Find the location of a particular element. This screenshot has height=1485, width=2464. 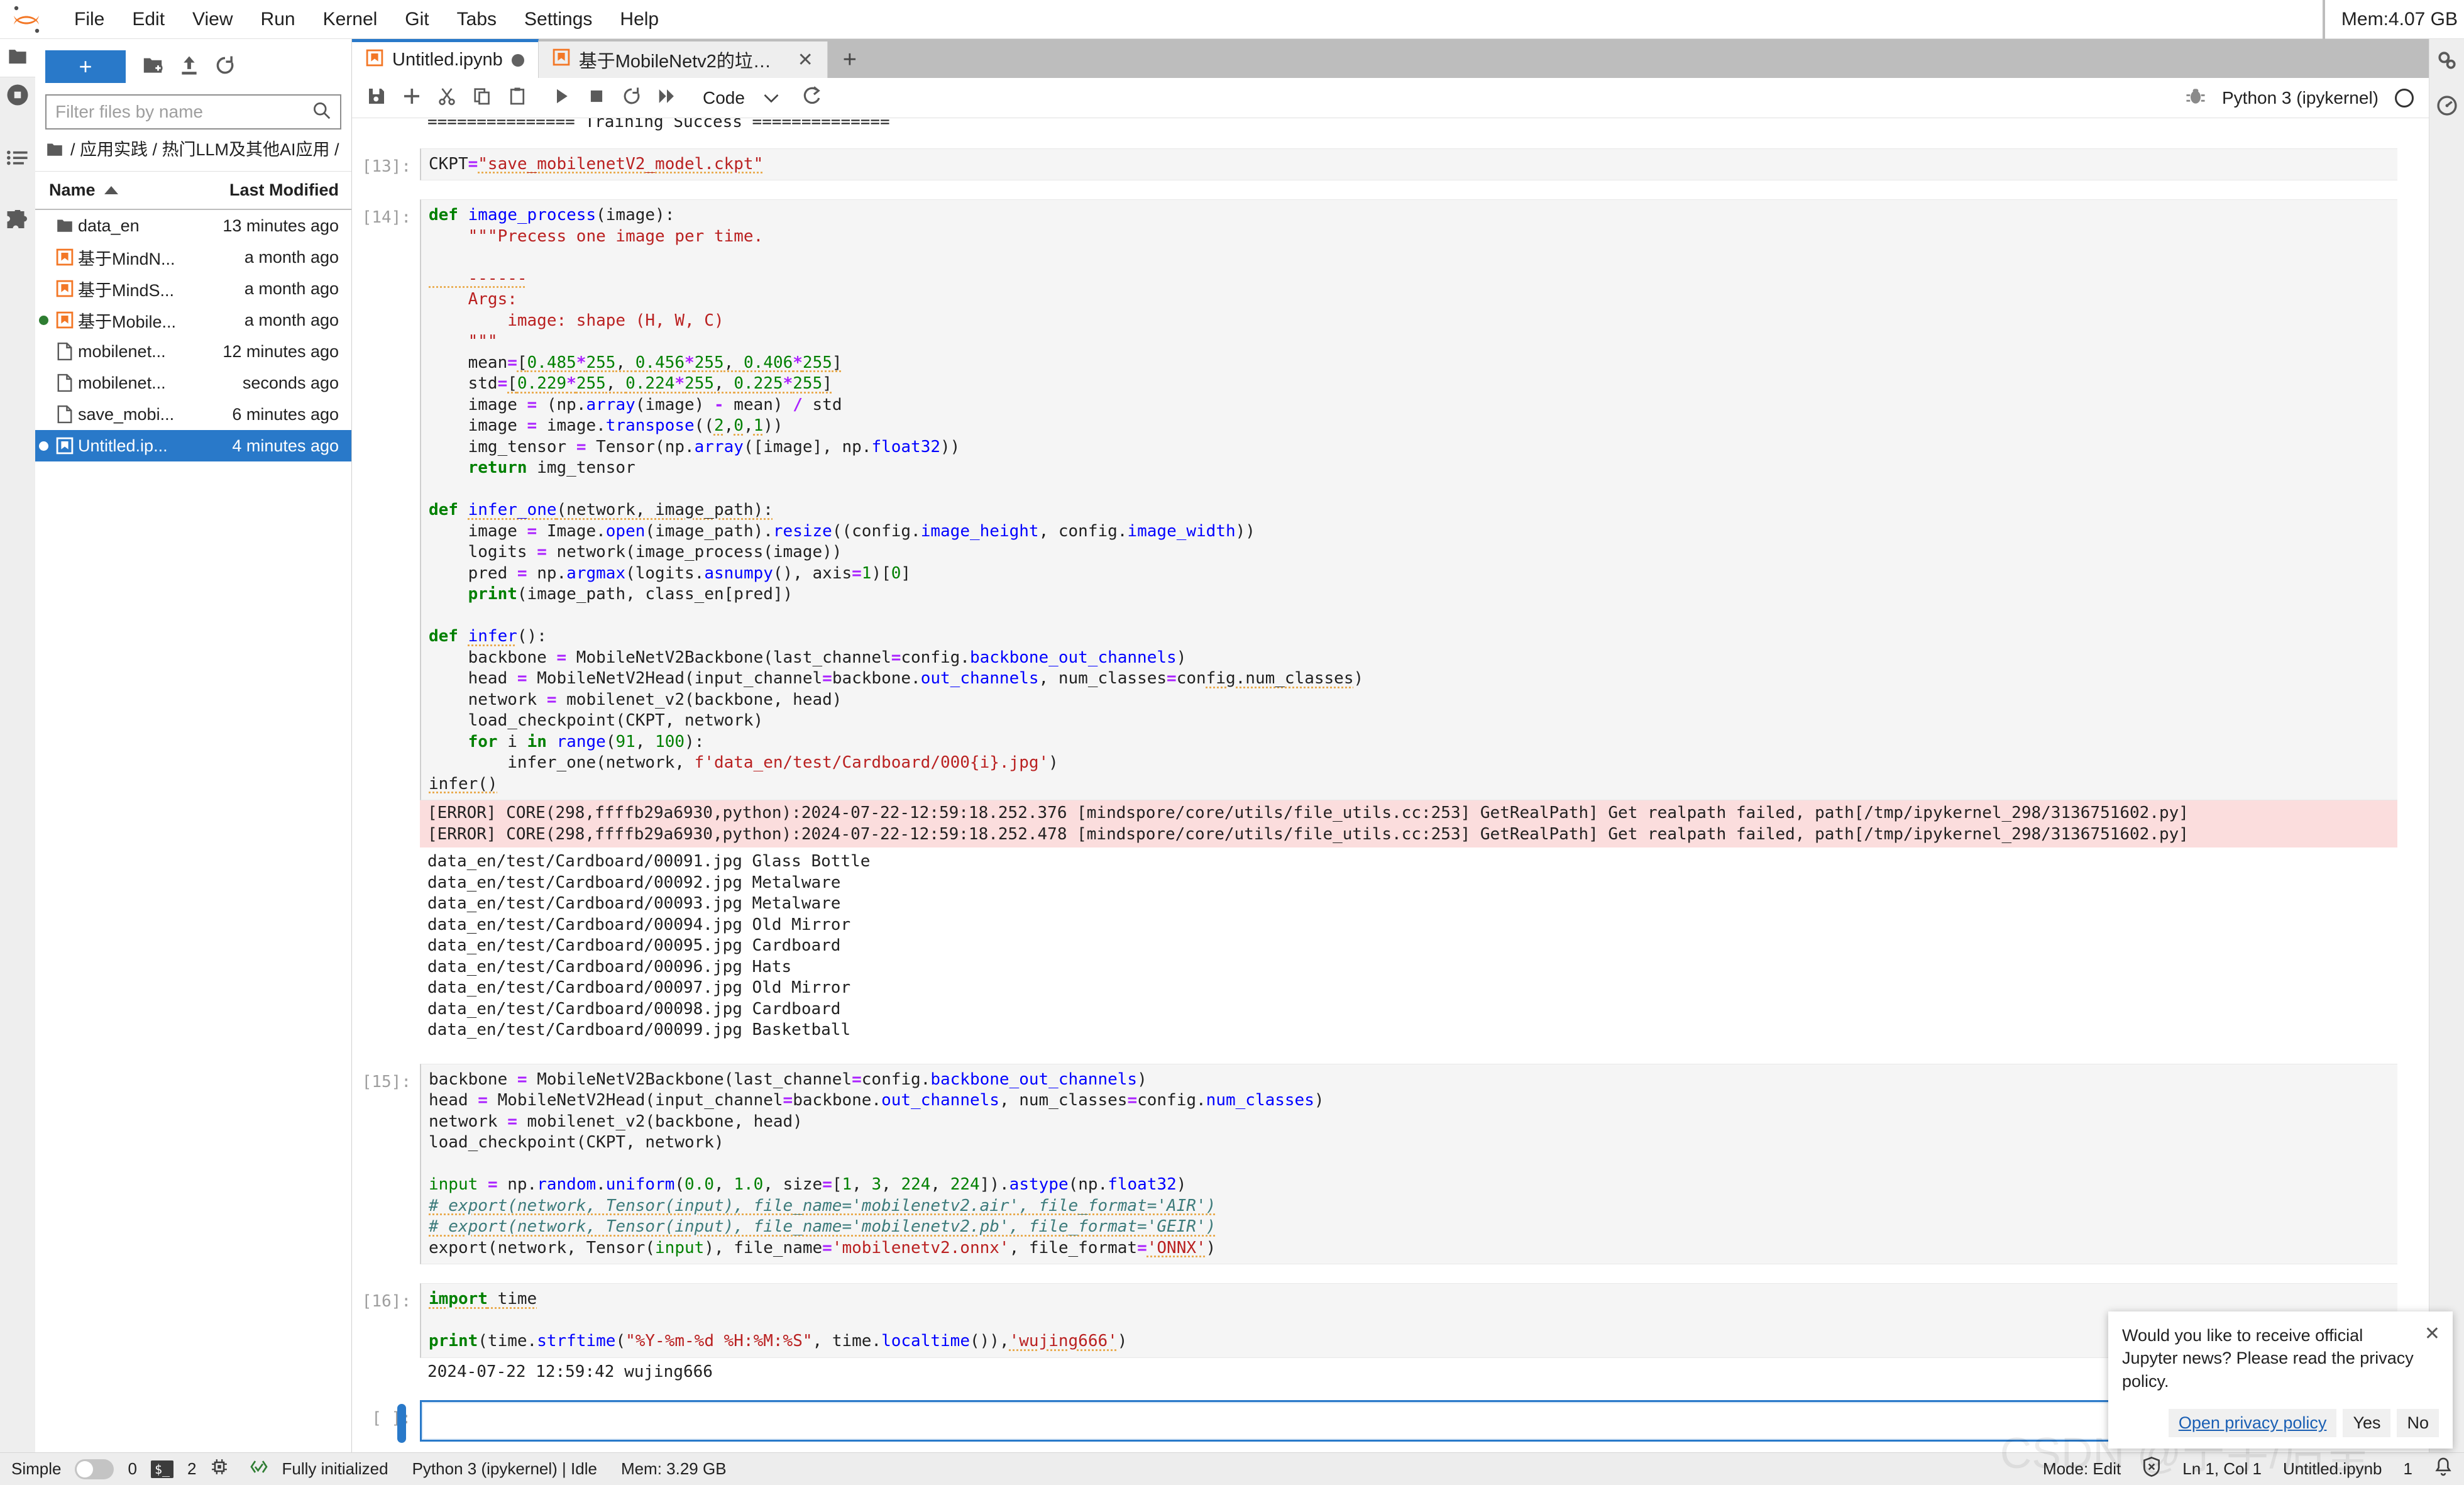

cell-input-editor is located at coordinates (1408, 1421).